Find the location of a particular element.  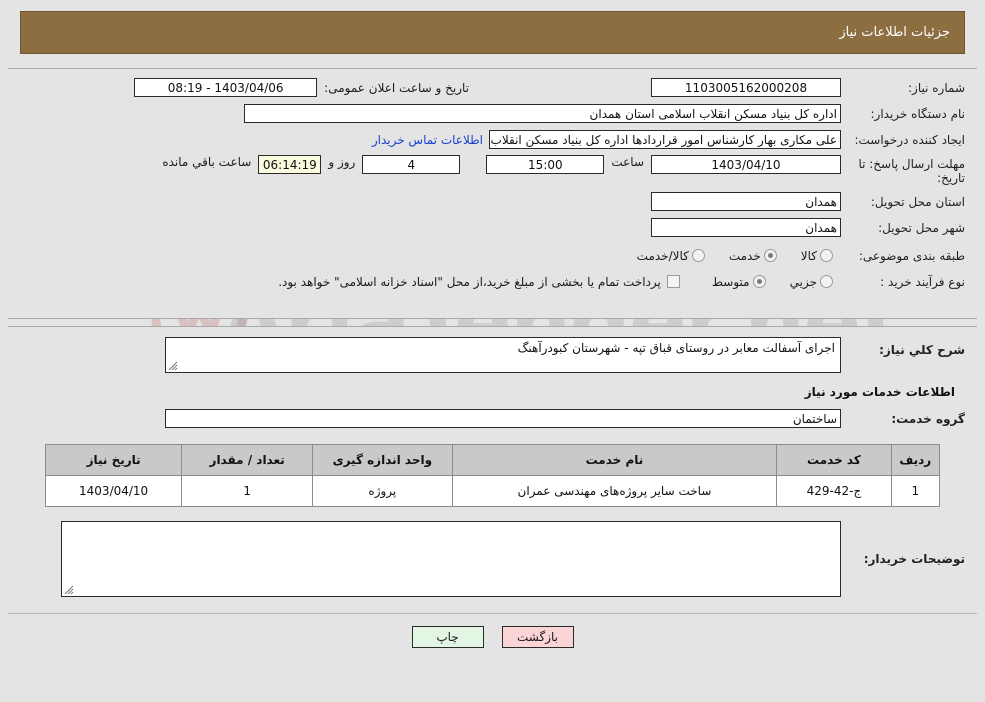

footer-button-bar: بازگشت چاپ is located at coordinates (492, 637).